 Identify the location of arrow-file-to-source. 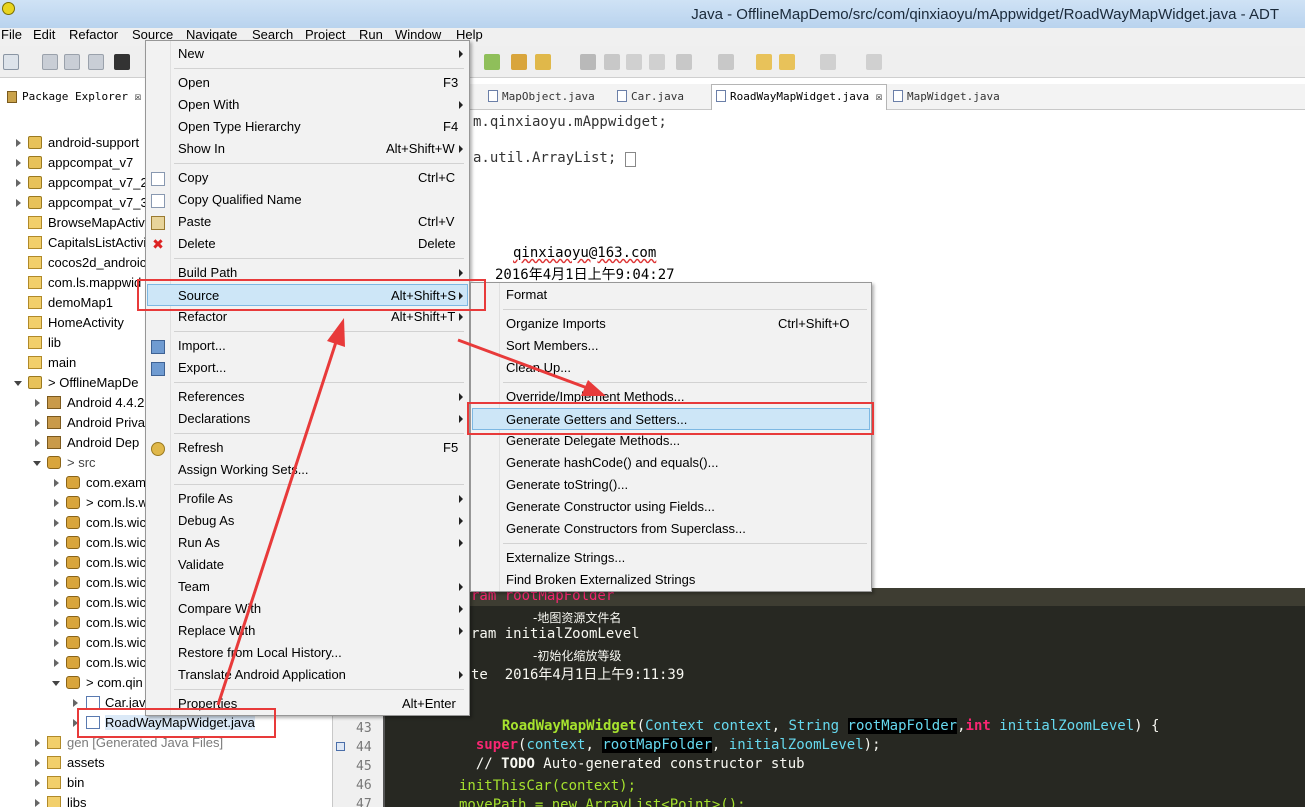
(280, 512).